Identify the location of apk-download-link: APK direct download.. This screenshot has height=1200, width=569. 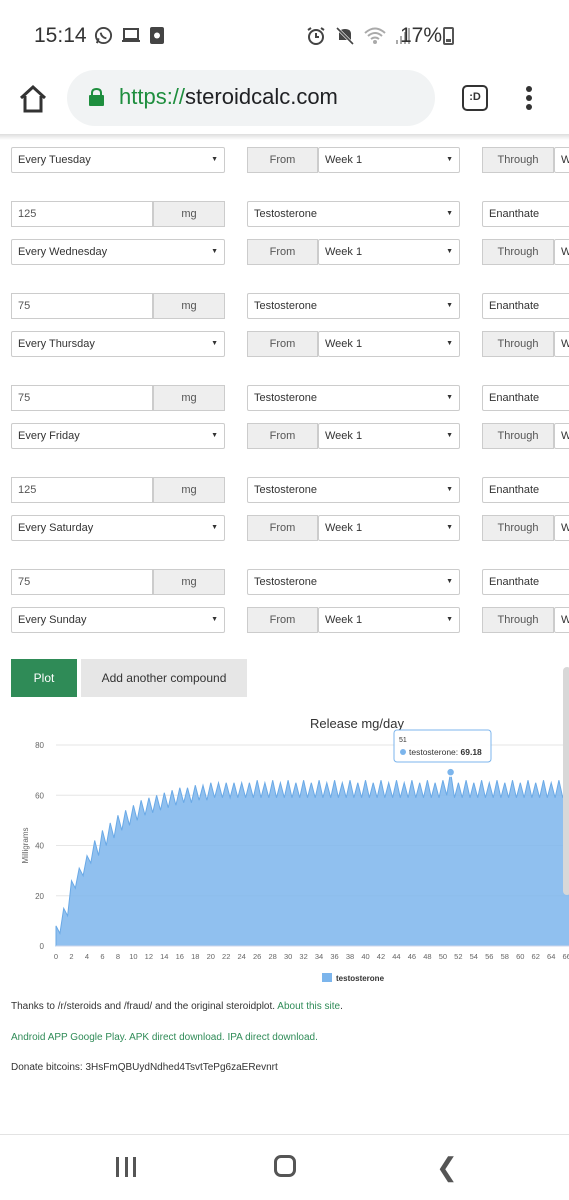
(177, 1037).